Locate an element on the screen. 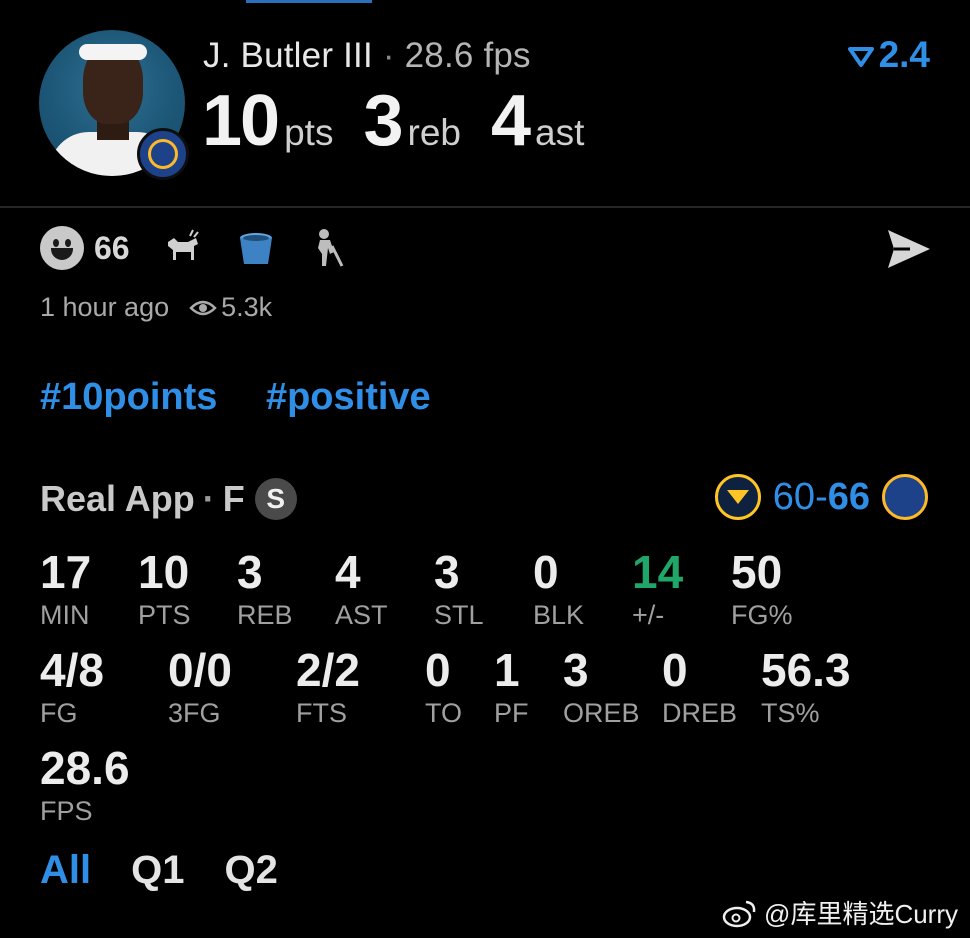  reaction-count: 66 is located at coordinates (112, 247).